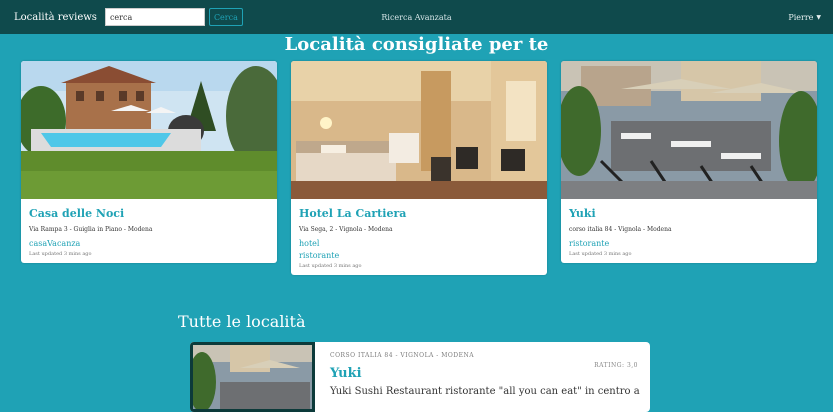 The image size is (833, 412). Describe the element at coordinates (149, 213) in the screenshot. I see `place-name: Casa delle Noci` at that location.